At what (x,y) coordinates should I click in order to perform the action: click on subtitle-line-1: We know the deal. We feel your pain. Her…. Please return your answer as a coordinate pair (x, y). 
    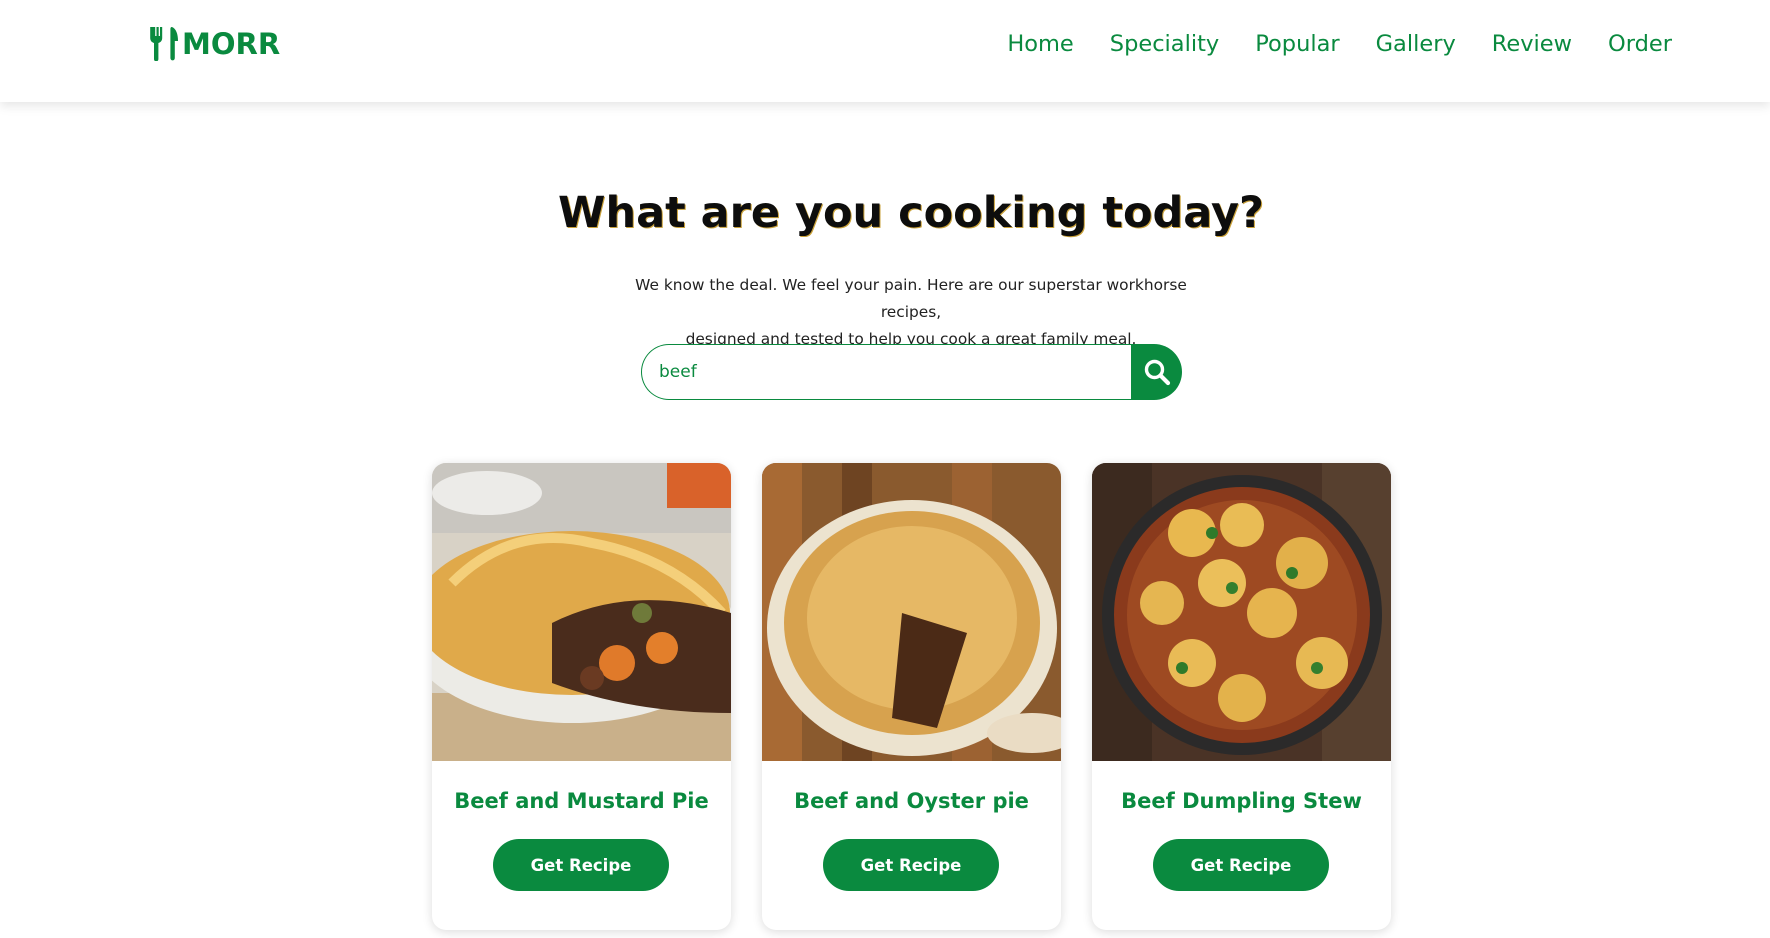
    Looking at the image, I should click on (911, 298).